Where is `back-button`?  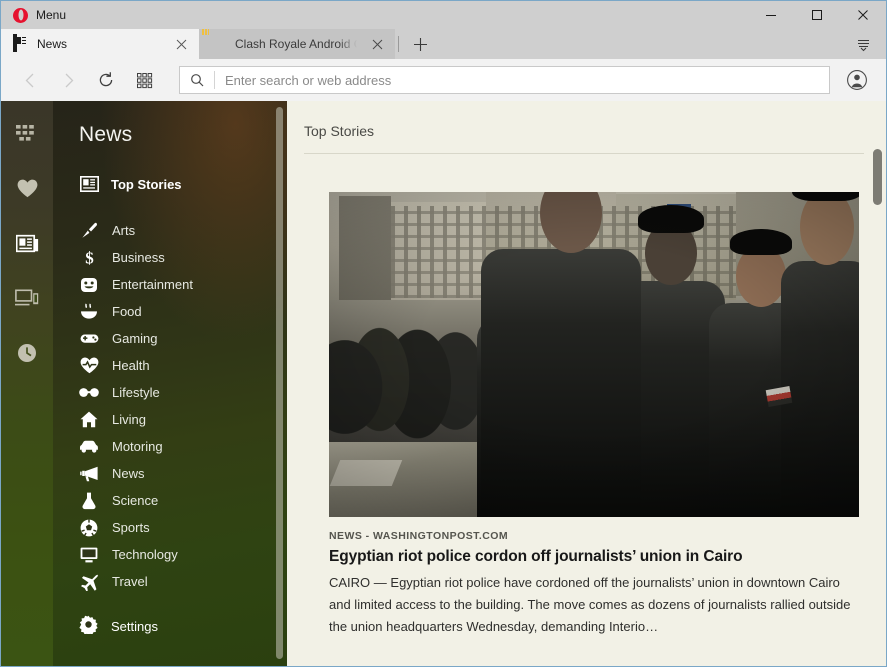 back-button is located at coordinates (30, 80).